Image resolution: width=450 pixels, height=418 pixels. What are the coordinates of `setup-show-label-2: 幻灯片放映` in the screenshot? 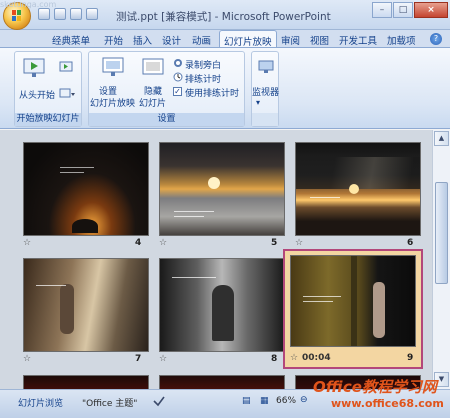 It's located at (112, 102).